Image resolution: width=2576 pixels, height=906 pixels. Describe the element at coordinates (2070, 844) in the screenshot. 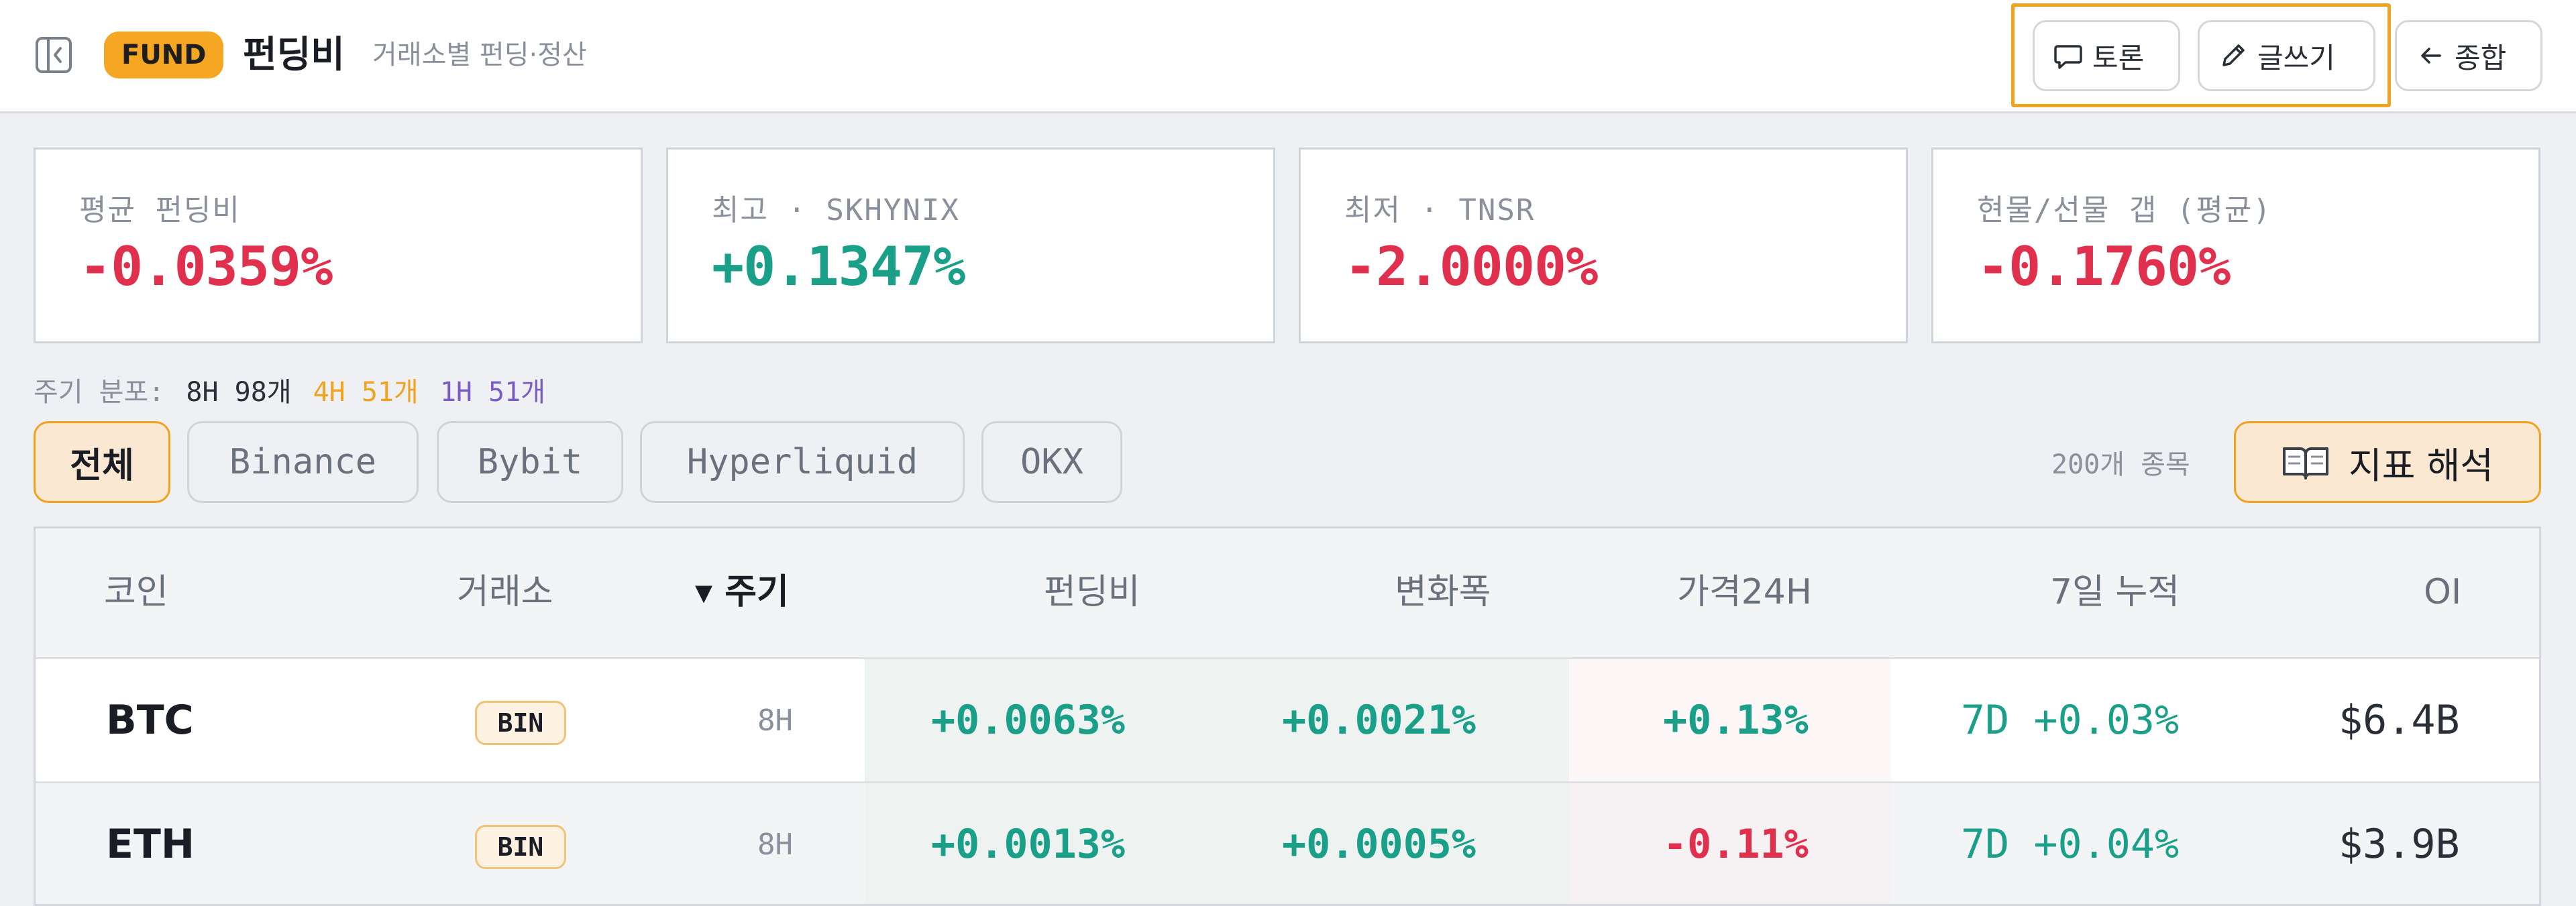

I see `cum7d-value: 7D +0.04%` at that location.